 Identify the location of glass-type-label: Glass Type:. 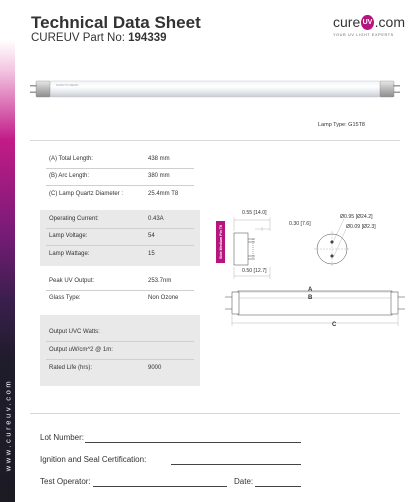
(65, 298).